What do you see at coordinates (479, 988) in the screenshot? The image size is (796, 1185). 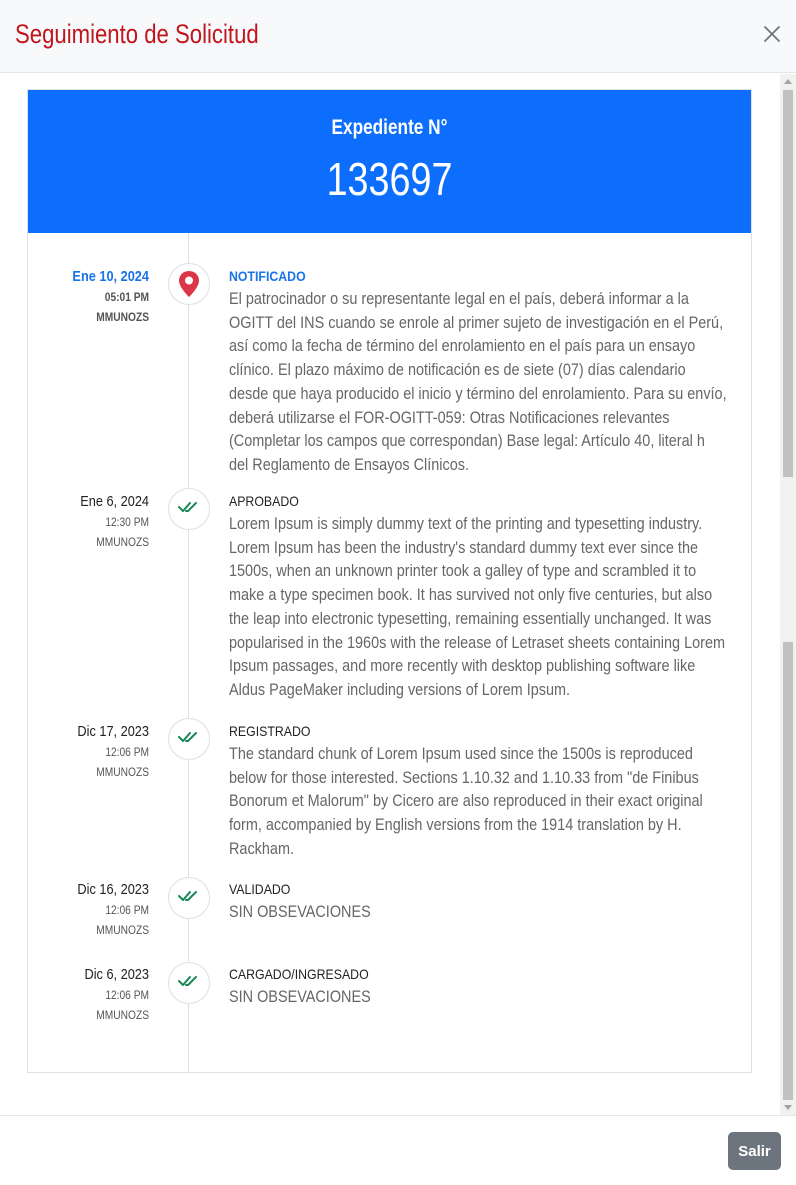 I see `entry-content: CARGADO/INGRESADO SIN OBSEVACIONES` at bounding box center [479, 988].